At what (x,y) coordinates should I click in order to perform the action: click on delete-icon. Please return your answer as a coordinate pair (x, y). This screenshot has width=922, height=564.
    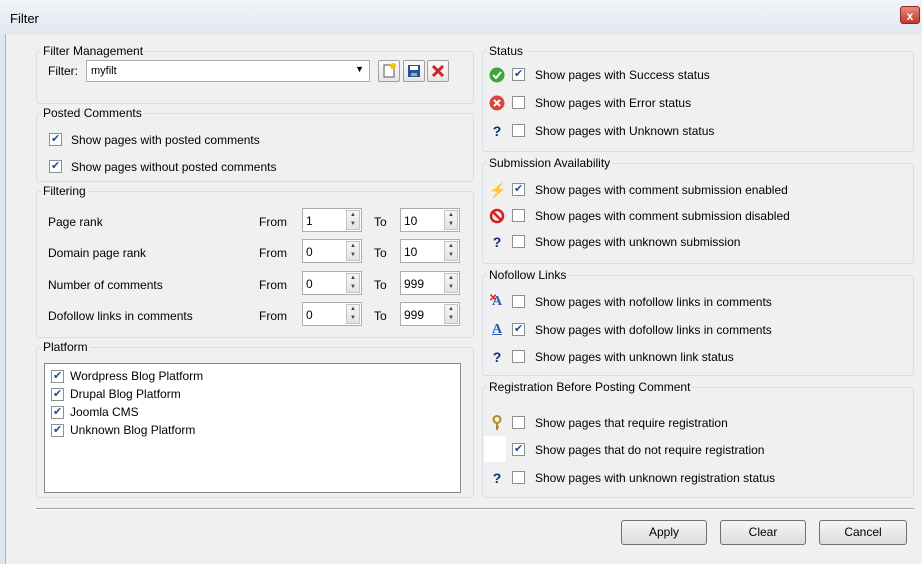
    Looking at the image, I should click on (438, 71).